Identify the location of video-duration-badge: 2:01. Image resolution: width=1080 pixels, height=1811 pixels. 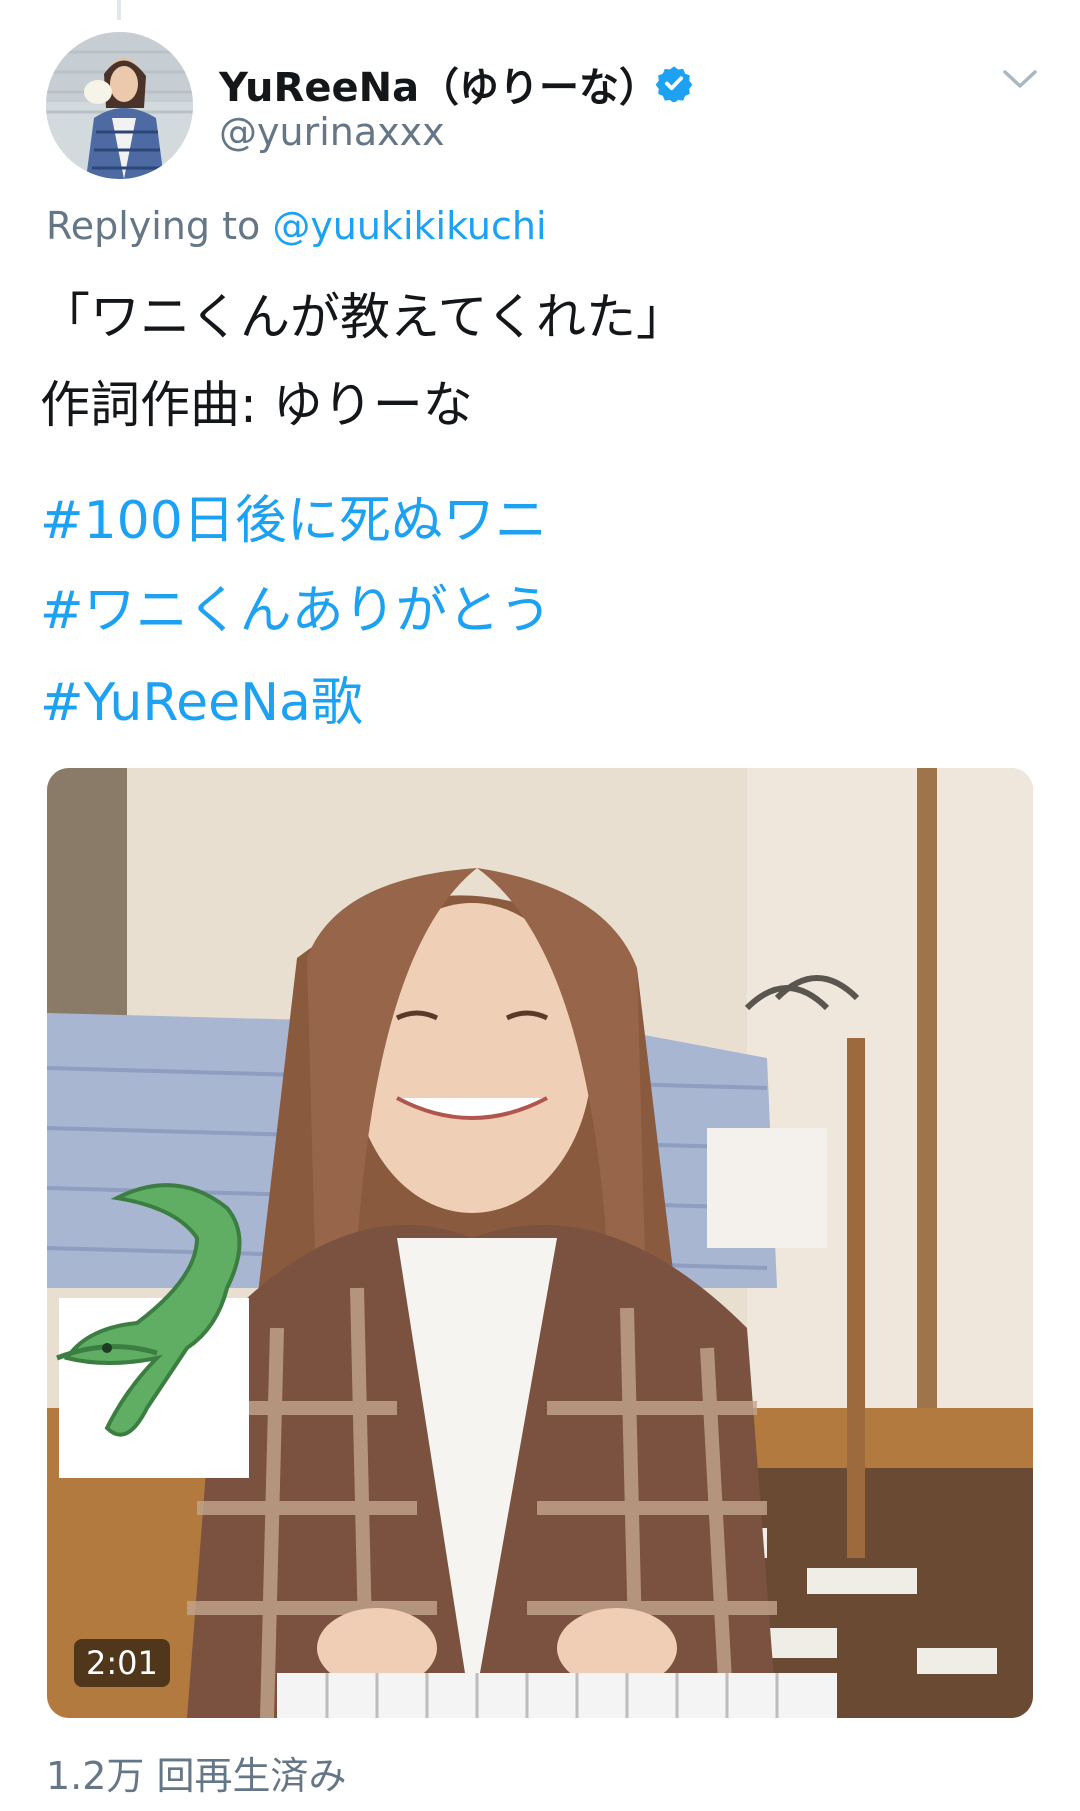
(122, 1663).